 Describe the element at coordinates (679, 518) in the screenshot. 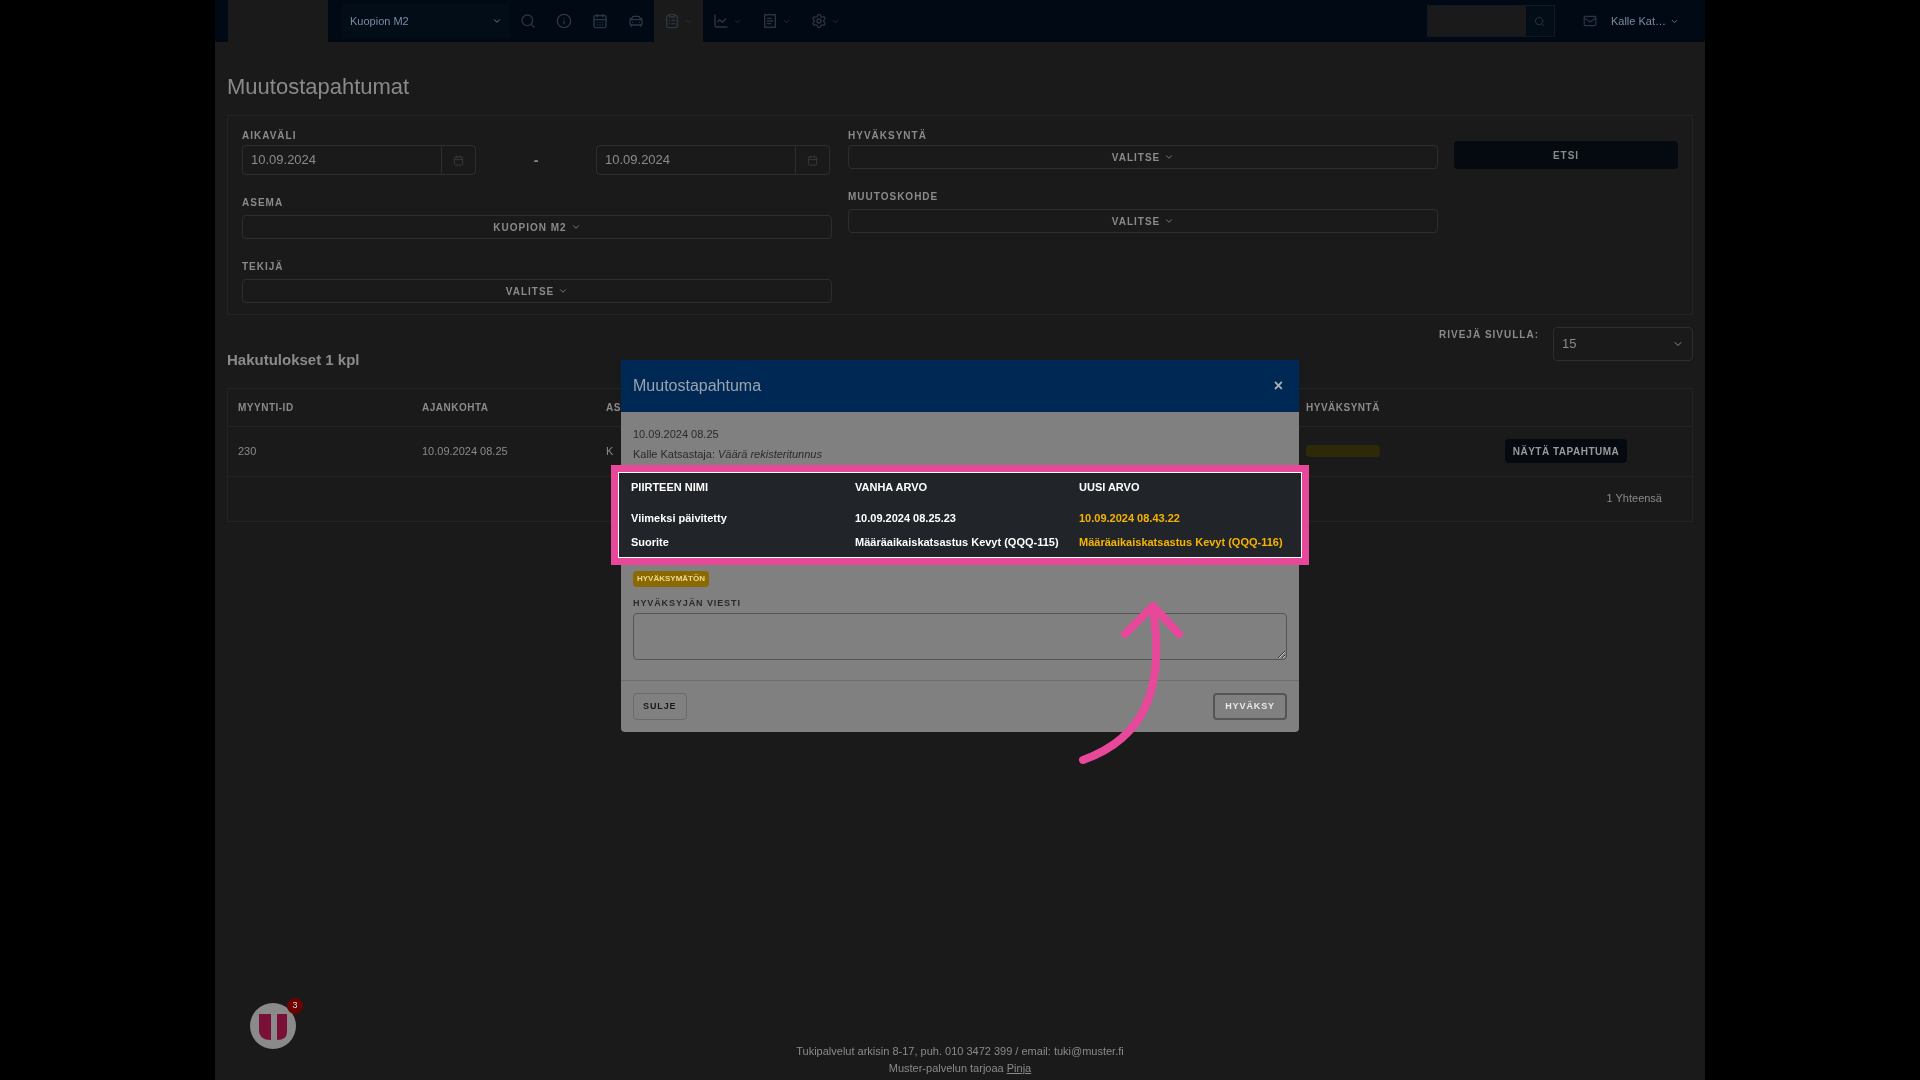

I see `table-cell-text: Viimeksi päivitetty` at that location.